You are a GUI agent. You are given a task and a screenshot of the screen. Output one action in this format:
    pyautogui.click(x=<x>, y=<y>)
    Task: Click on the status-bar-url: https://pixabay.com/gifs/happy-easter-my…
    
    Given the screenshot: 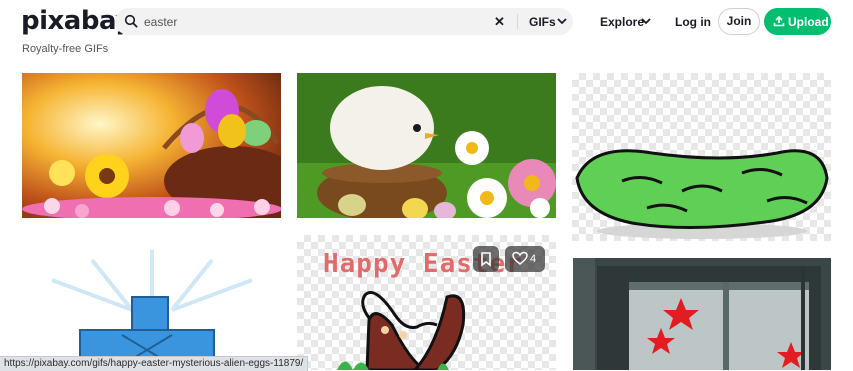 What is the action you would take?
    pyautogui.click(x=154, y=363)
    